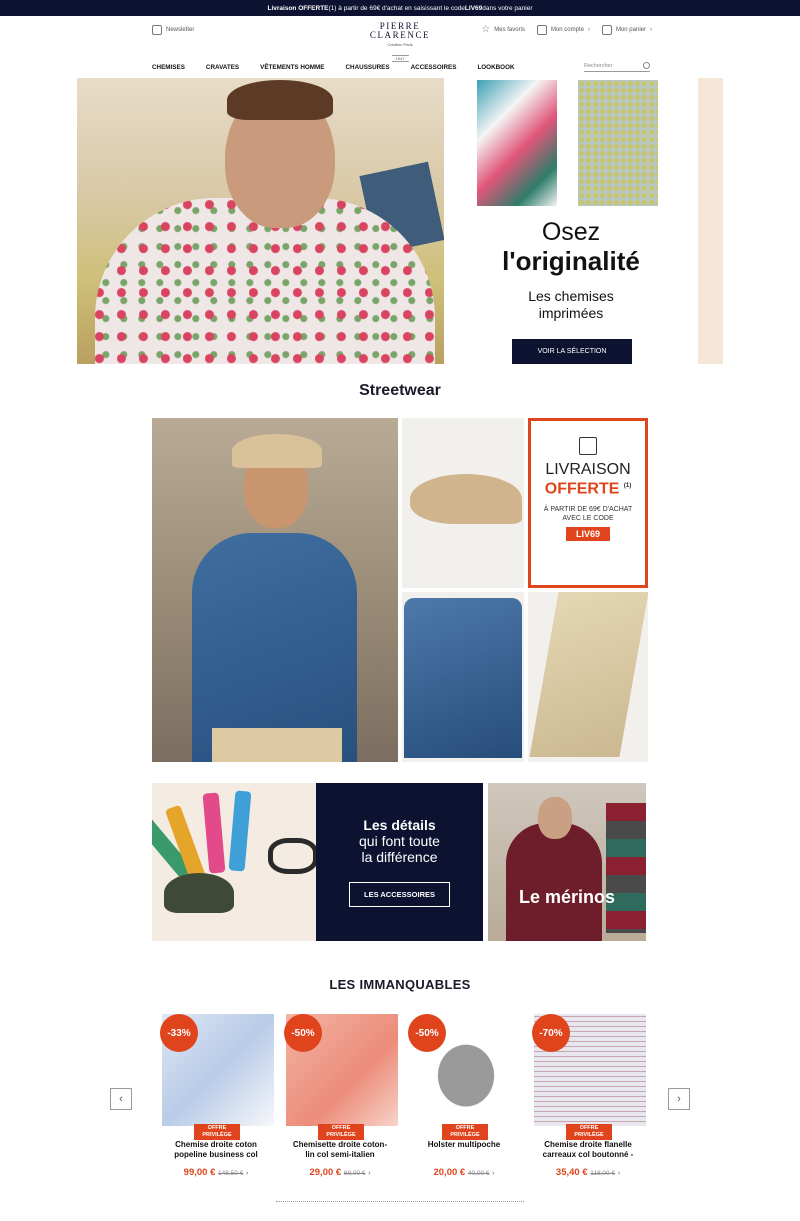  What do you see at coordinates (234, 862) in the screenshot?
I see `accessories-image` at bounding box center [234, 862].